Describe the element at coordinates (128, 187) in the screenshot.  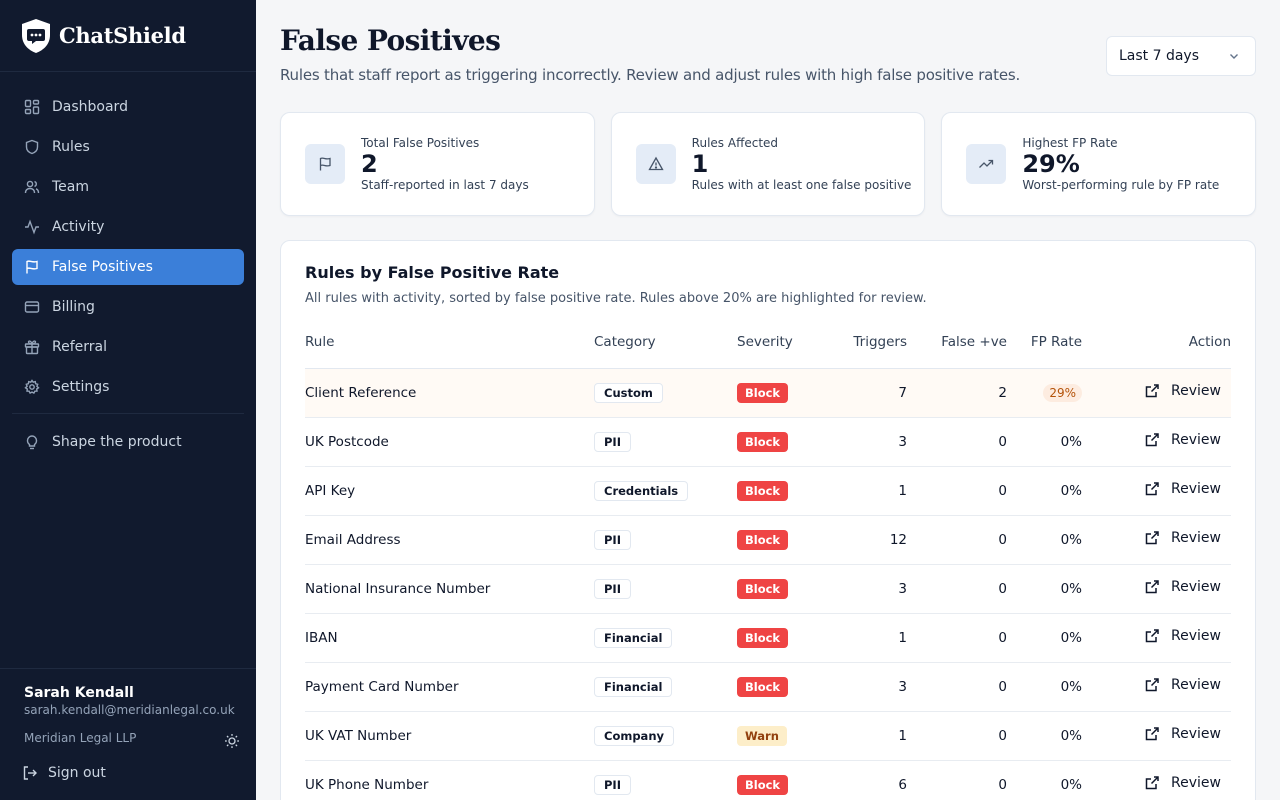
I see `sidebar-item-team: Team` at that location.